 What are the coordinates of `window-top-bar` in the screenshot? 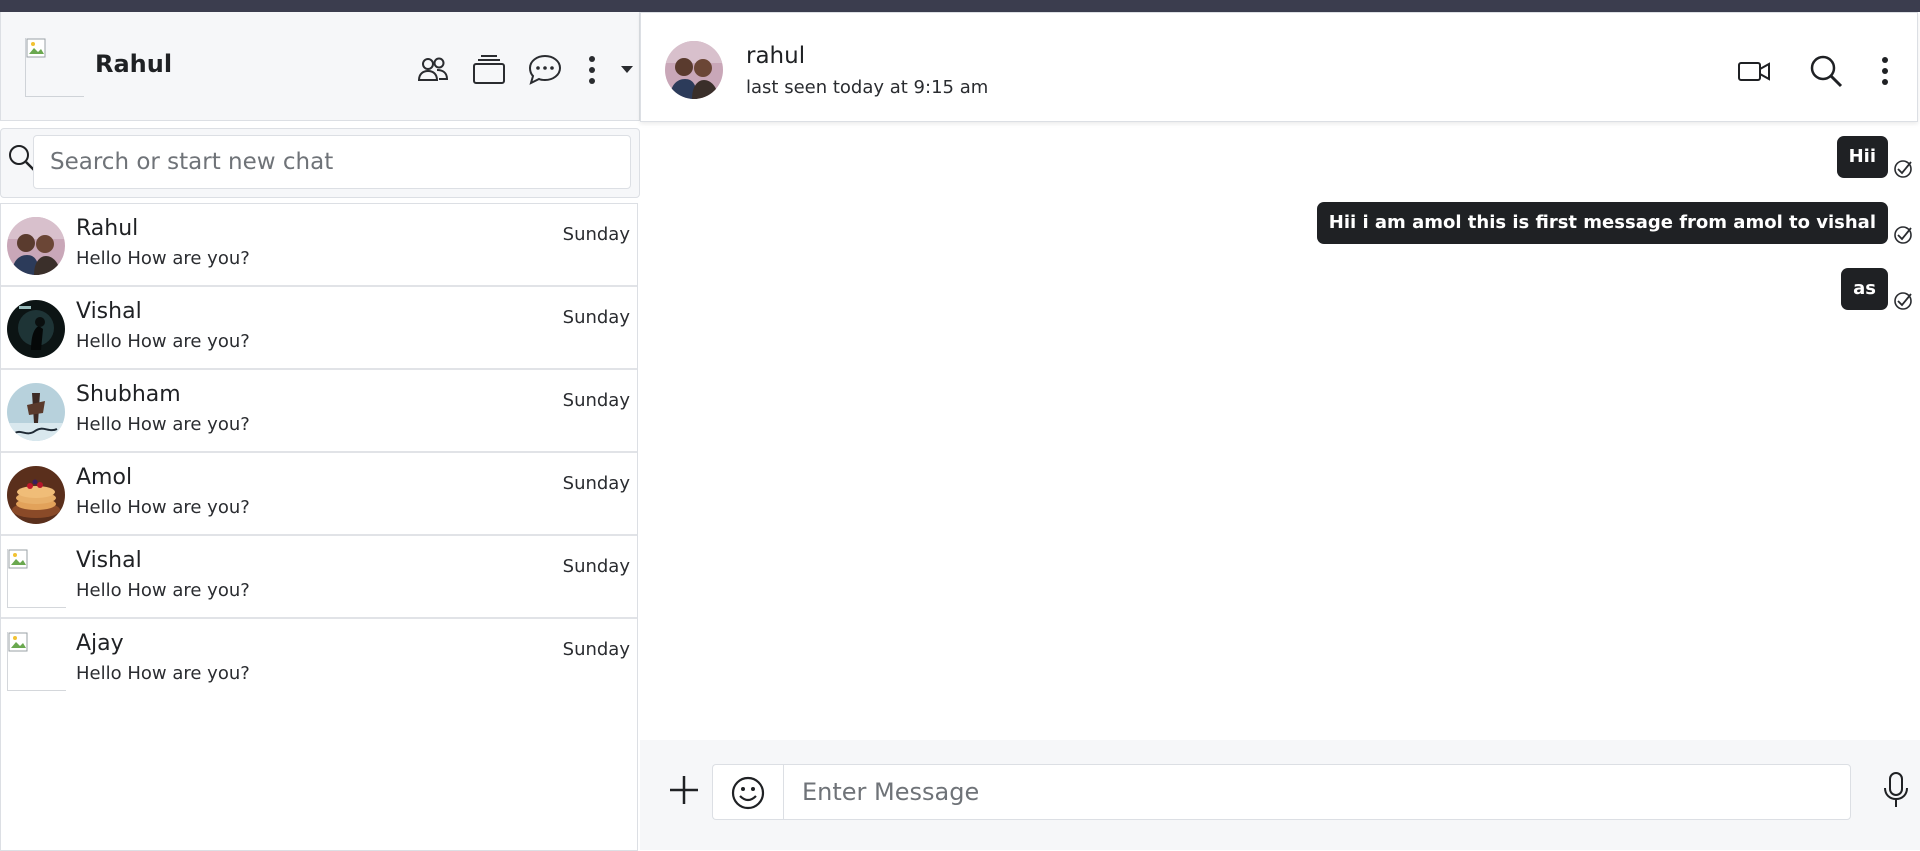 It's located at (960, 6).